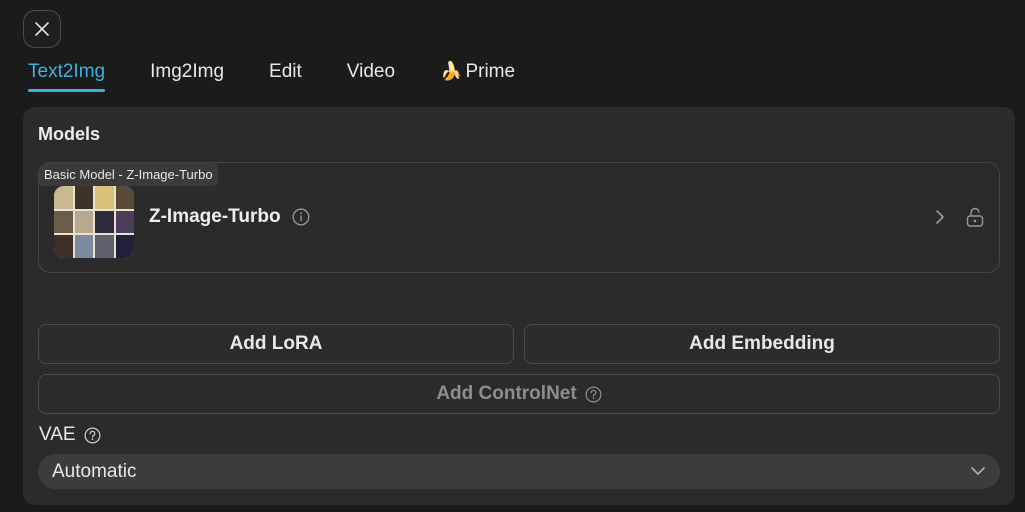 This screenshot has height=512, width=1025. I want to click on model-thumbnail, so click(94, 222).